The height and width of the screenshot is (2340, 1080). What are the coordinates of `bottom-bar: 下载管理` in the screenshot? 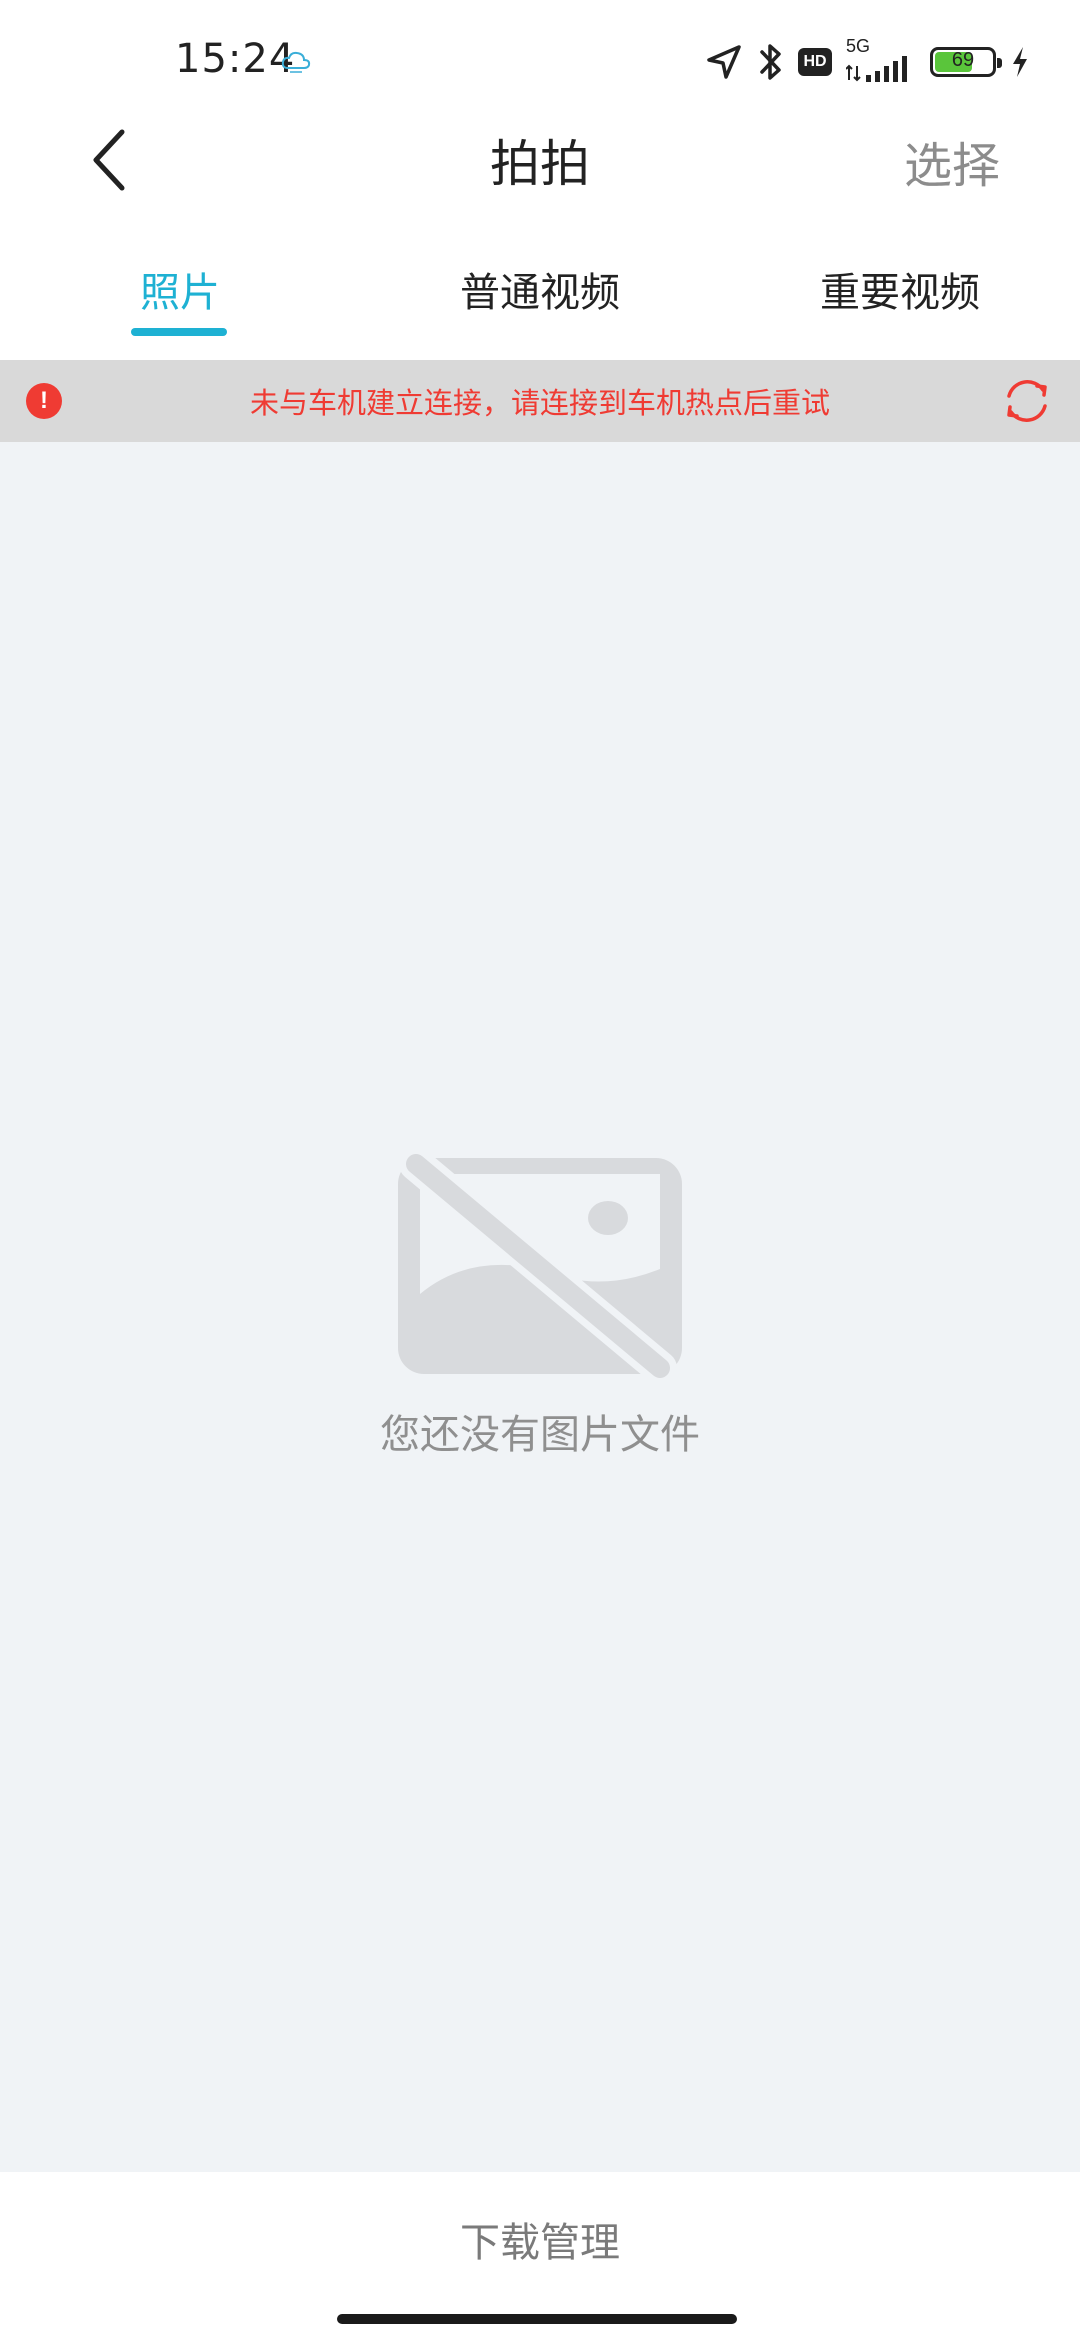 It's located at (540, 2256).